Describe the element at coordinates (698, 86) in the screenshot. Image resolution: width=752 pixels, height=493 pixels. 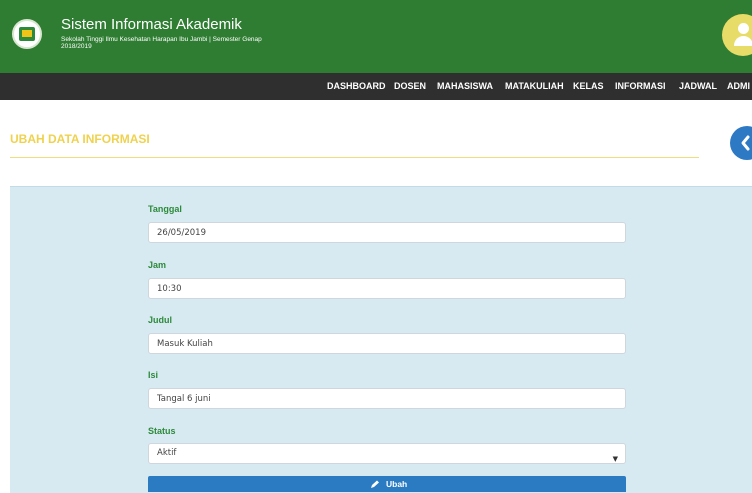
I see `nav-jadwal: JADWAL` at that location.